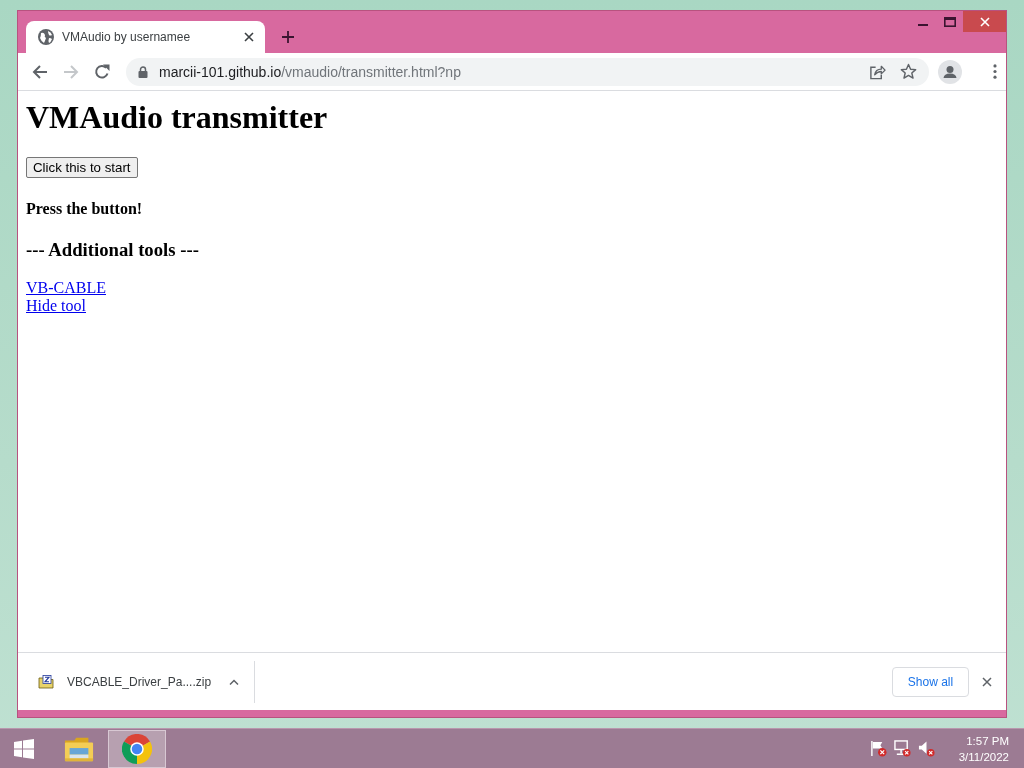 The image size is (1024, 768). I want to click on clock-date: 3/11/2022, so click(983, 757).